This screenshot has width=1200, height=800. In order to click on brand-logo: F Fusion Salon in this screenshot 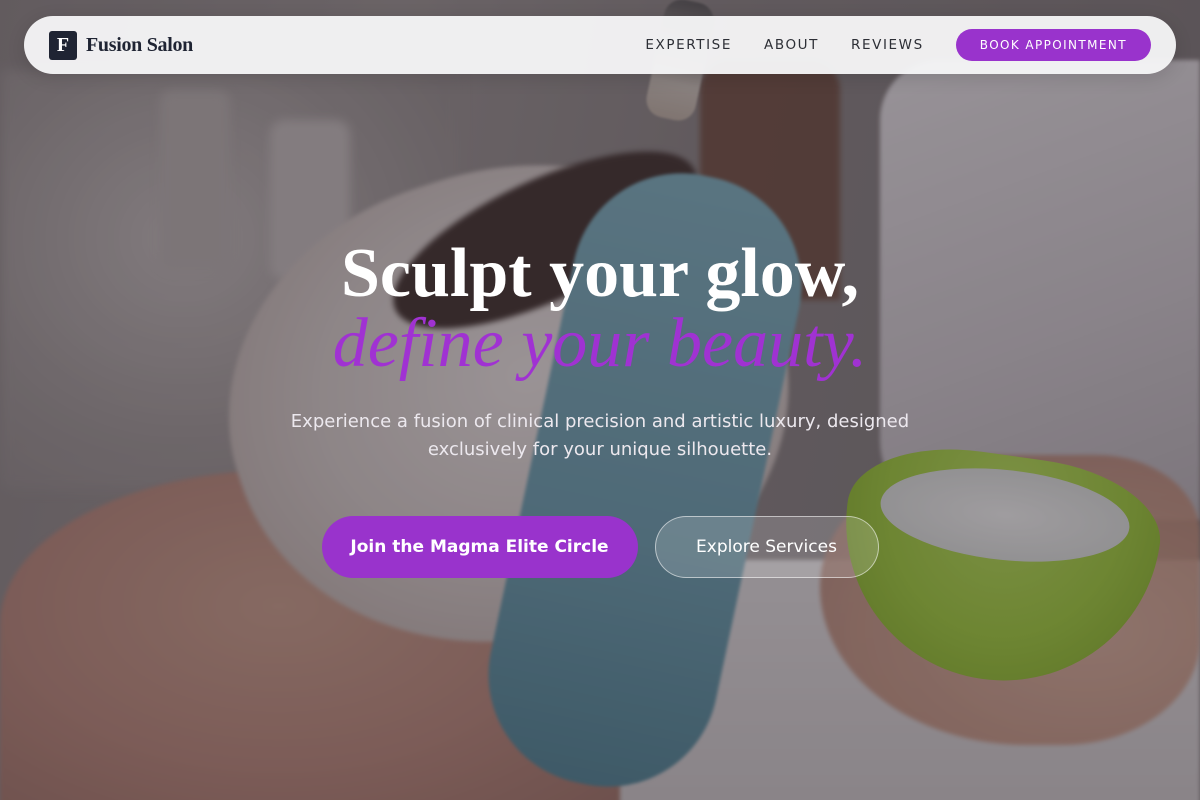, I will do `click(121, 45)`.